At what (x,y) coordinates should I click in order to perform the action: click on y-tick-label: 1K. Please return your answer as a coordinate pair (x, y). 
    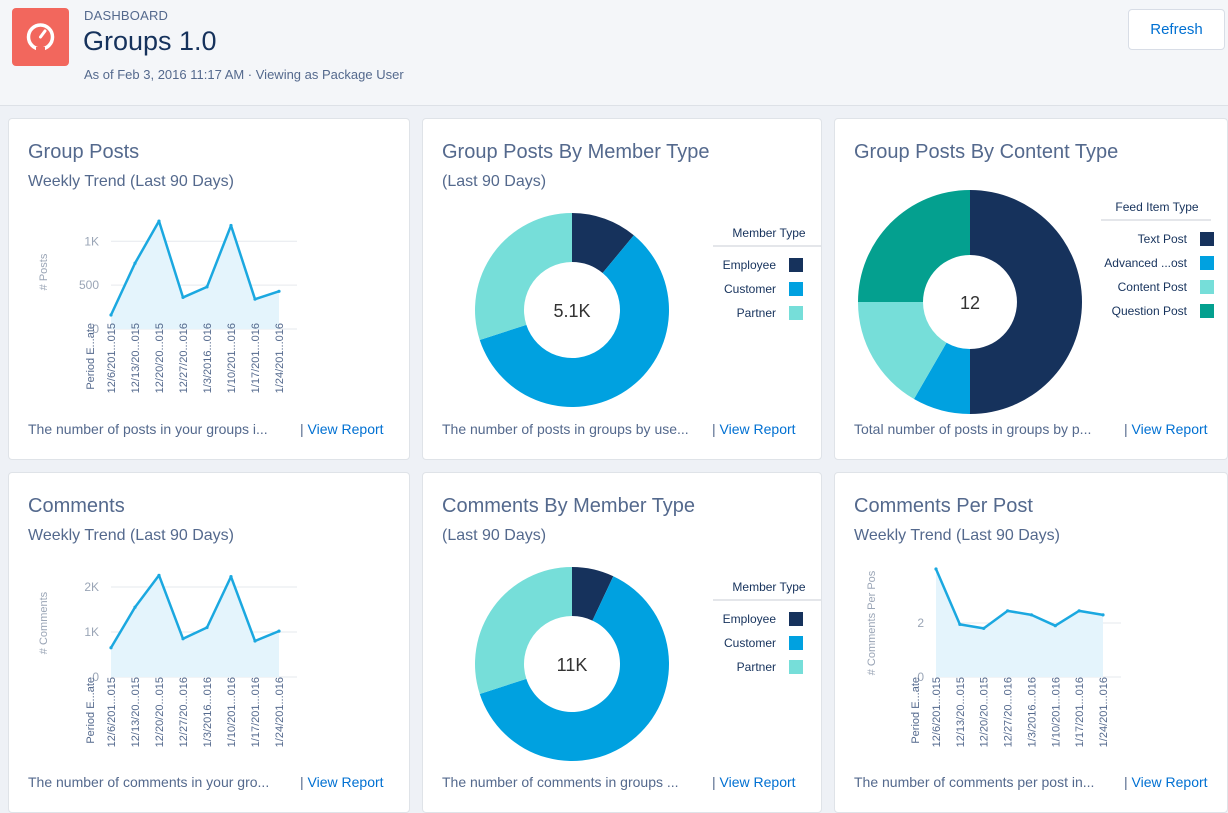
    Looking at the image, I should click on (91, 241).